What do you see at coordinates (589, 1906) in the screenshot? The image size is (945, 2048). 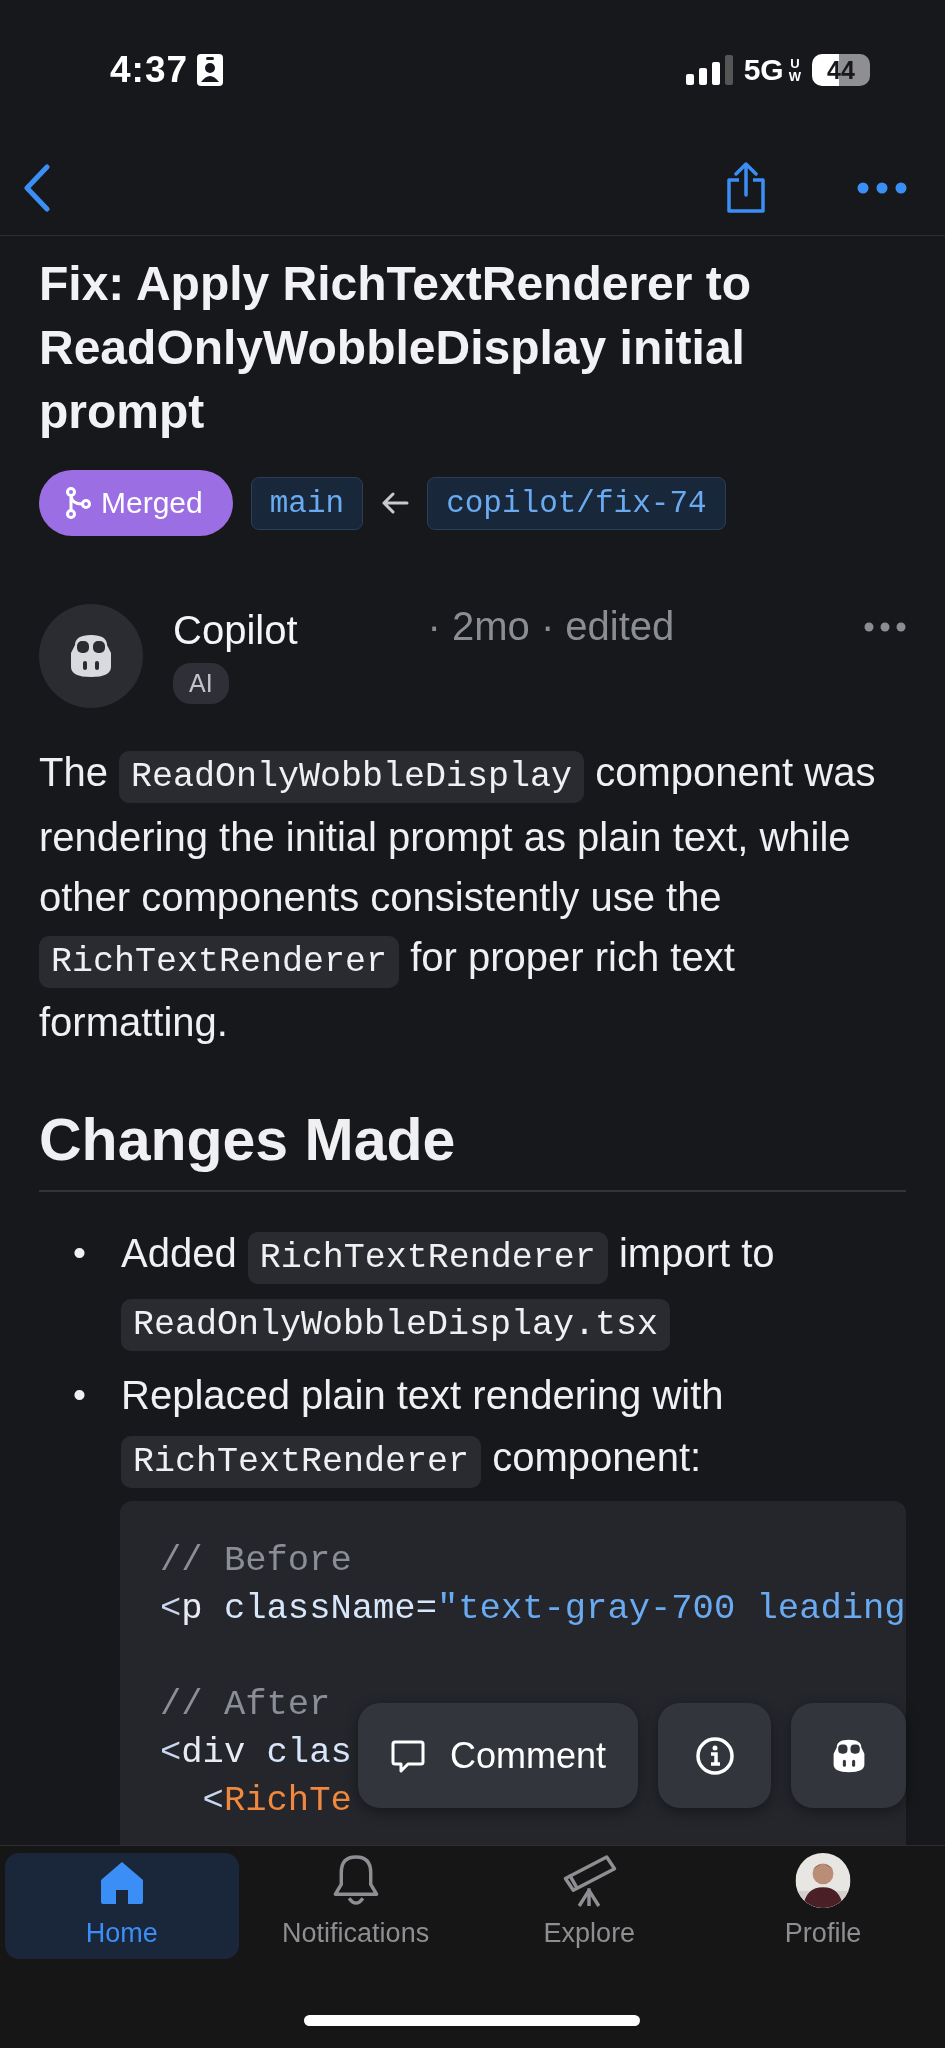 I see `tab: Explore` at bounding box center [589, 1906].